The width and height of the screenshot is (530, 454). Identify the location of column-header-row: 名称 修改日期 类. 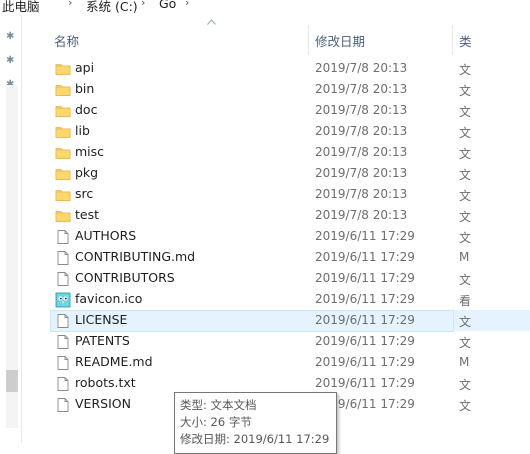
(281, 35).